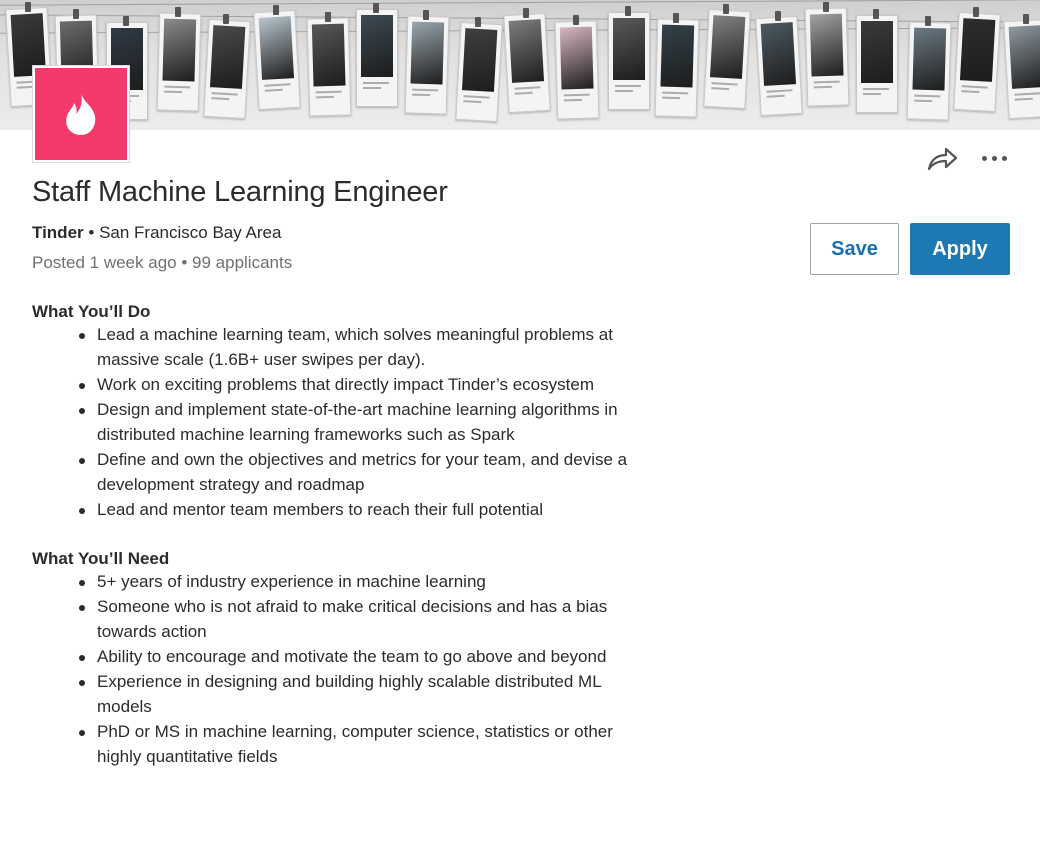  Describe the element at coordinates (242, 262) in the screenshot. I see `applicant-count: 99 applicants` at that location.